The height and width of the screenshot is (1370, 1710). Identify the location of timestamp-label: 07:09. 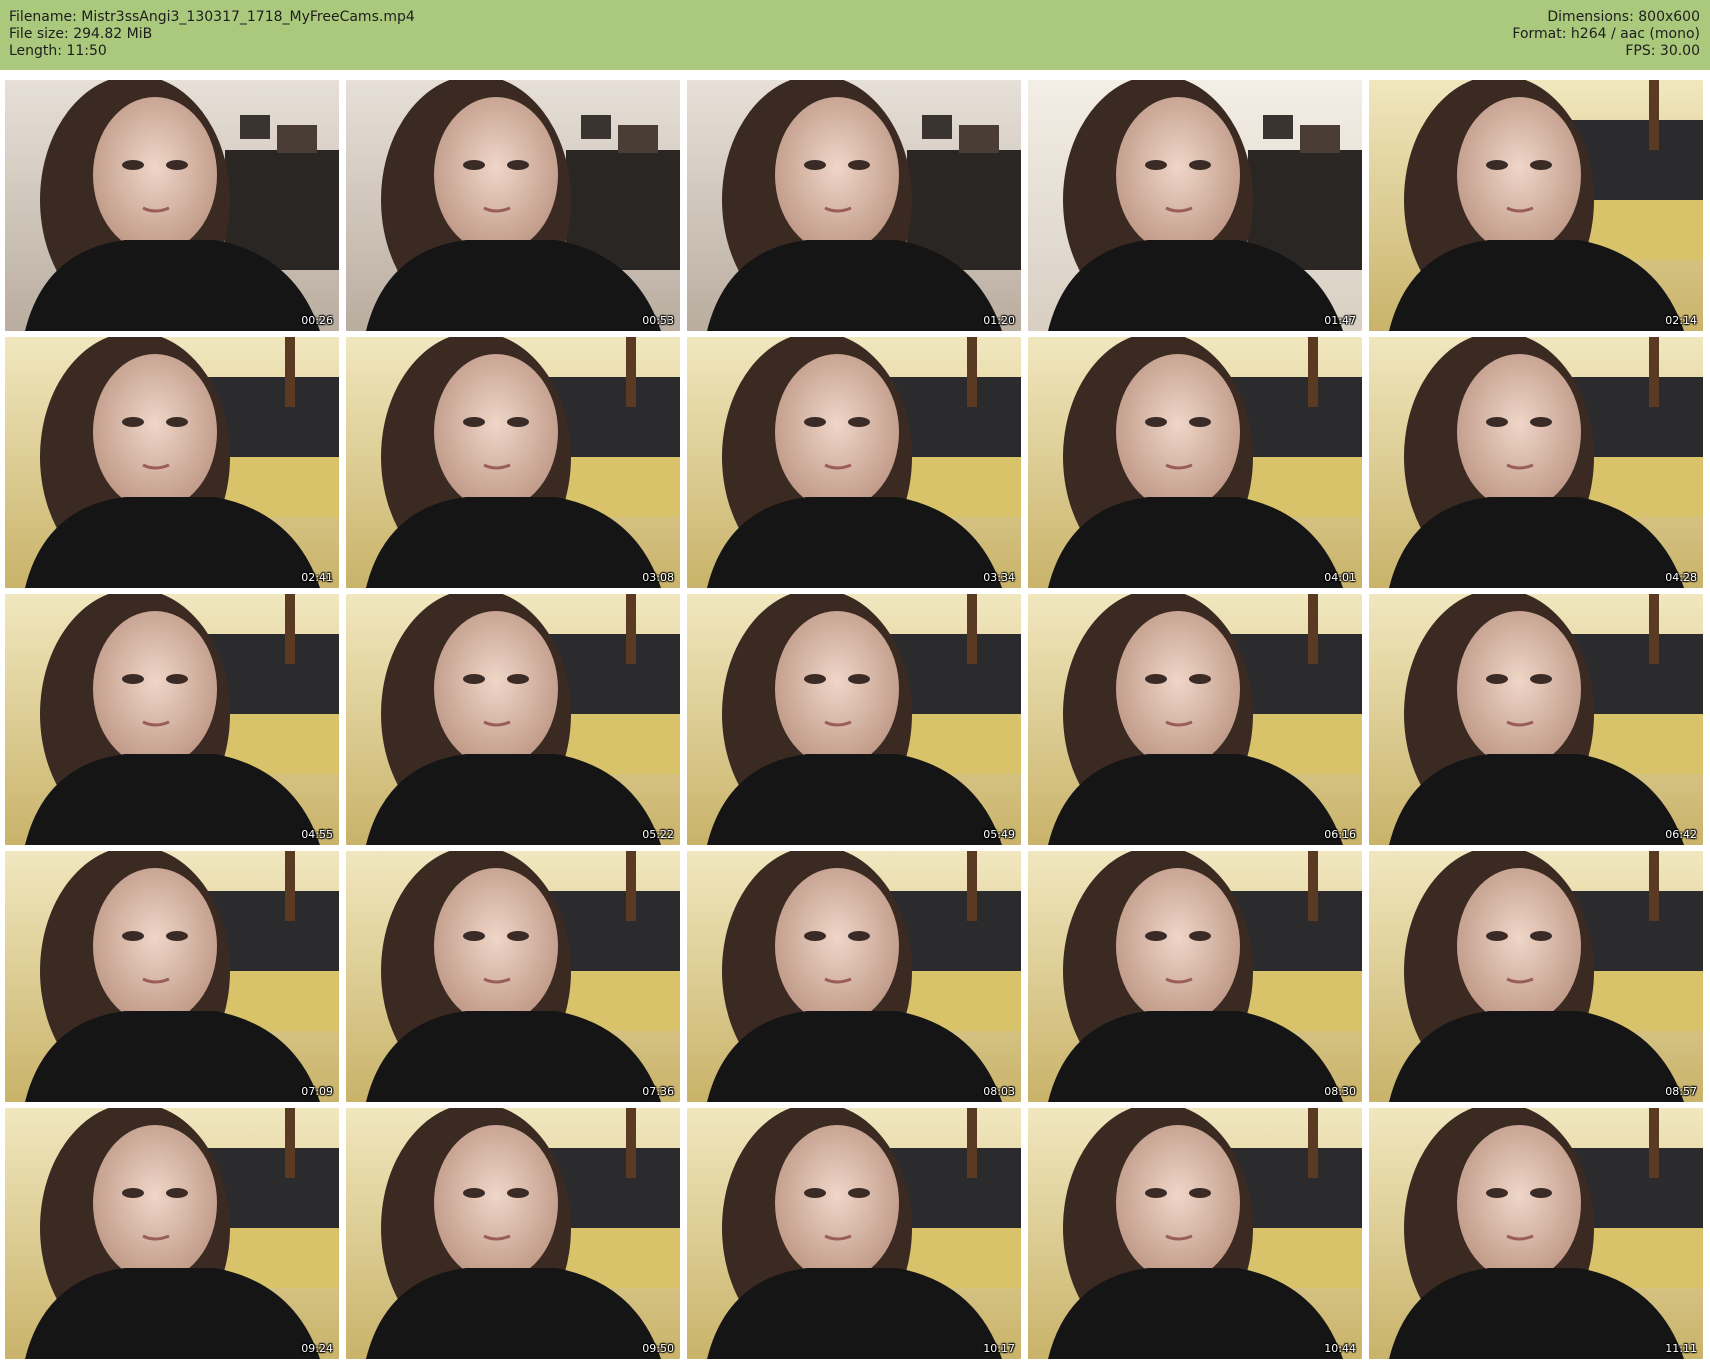
(317, 1091).